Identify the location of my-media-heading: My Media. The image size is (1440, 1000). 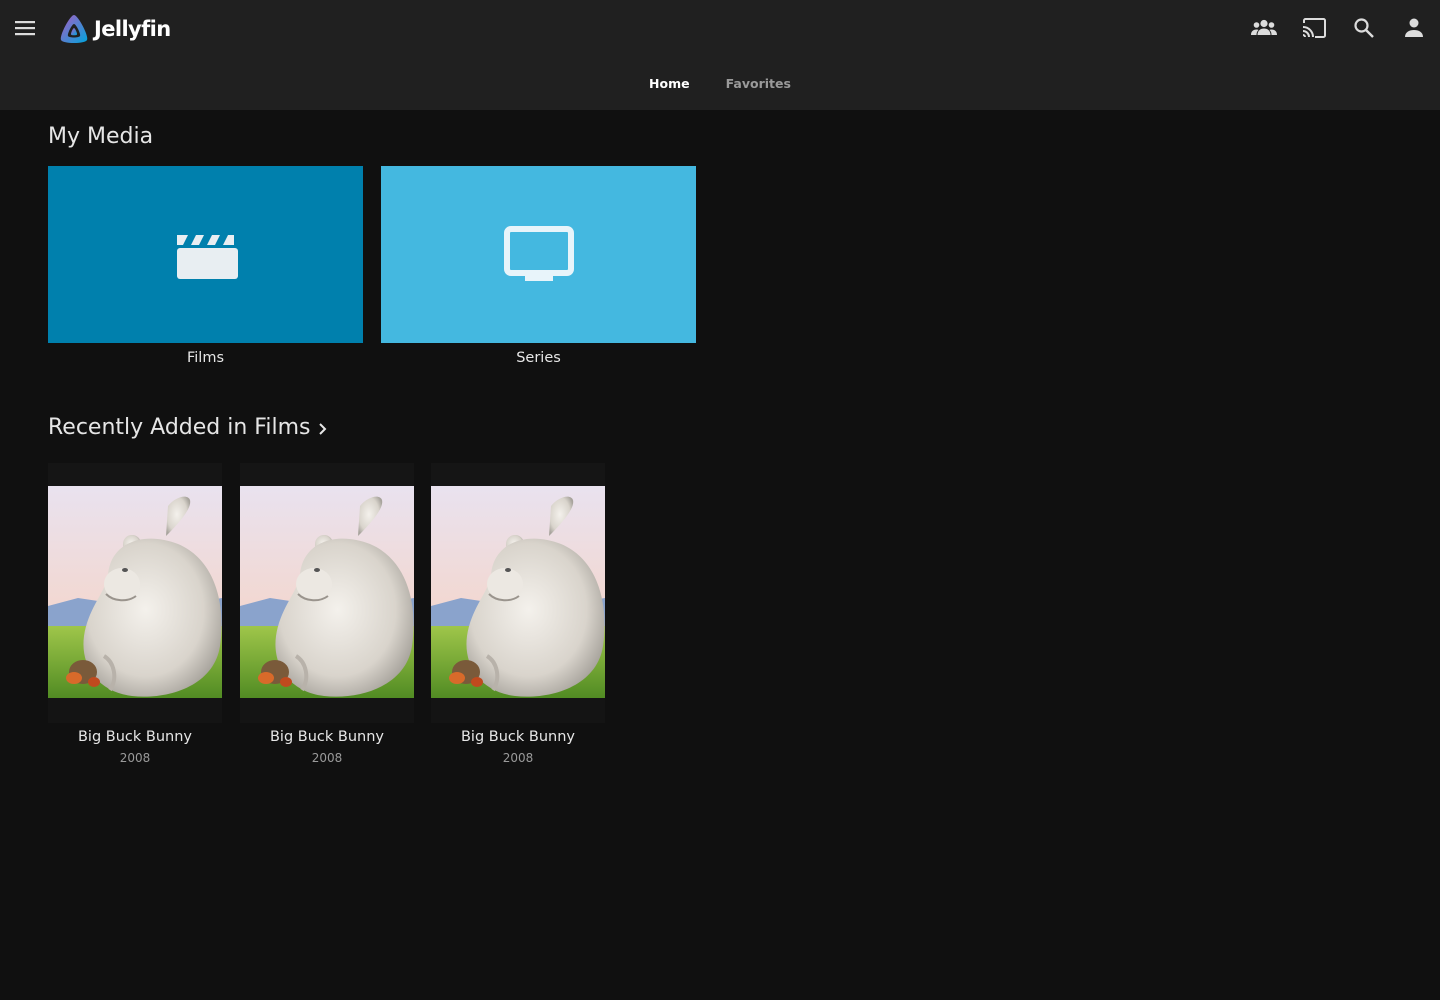
(100, 136).